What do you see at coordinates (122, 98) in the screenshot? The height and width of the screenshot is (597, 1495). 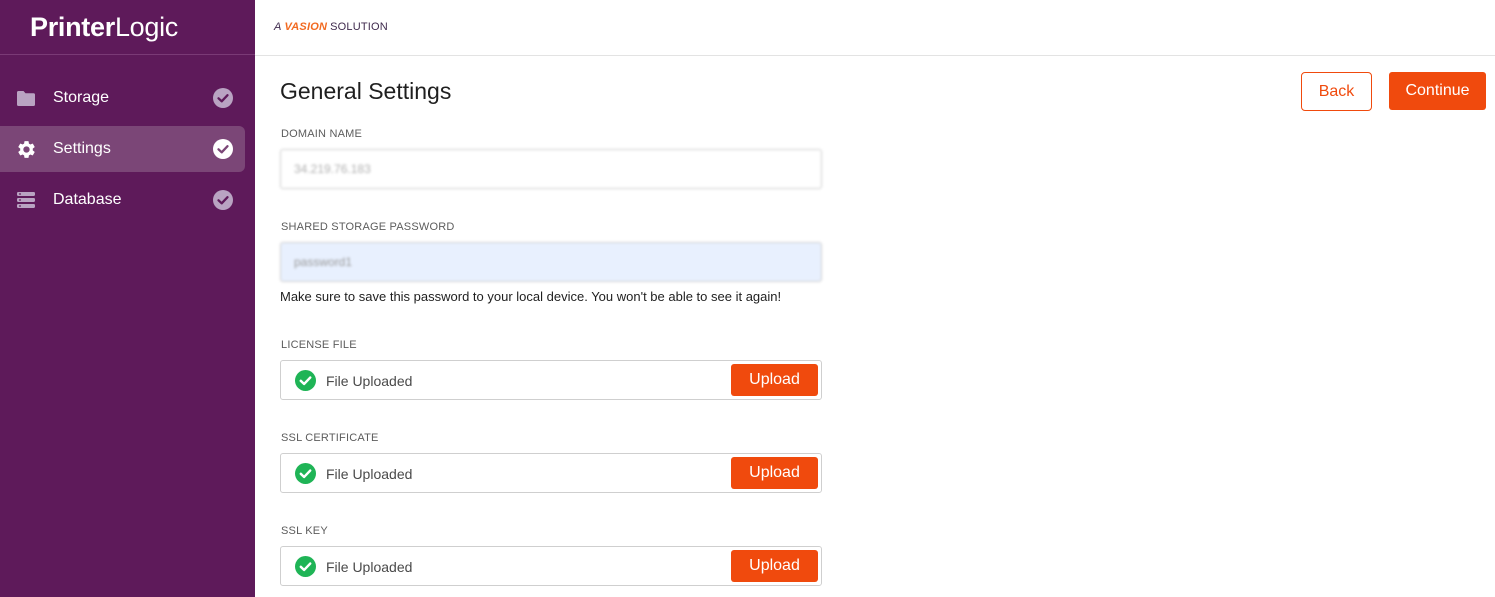 I see `sidebar-item-storage: Storage` at bounding box center [122, 98].